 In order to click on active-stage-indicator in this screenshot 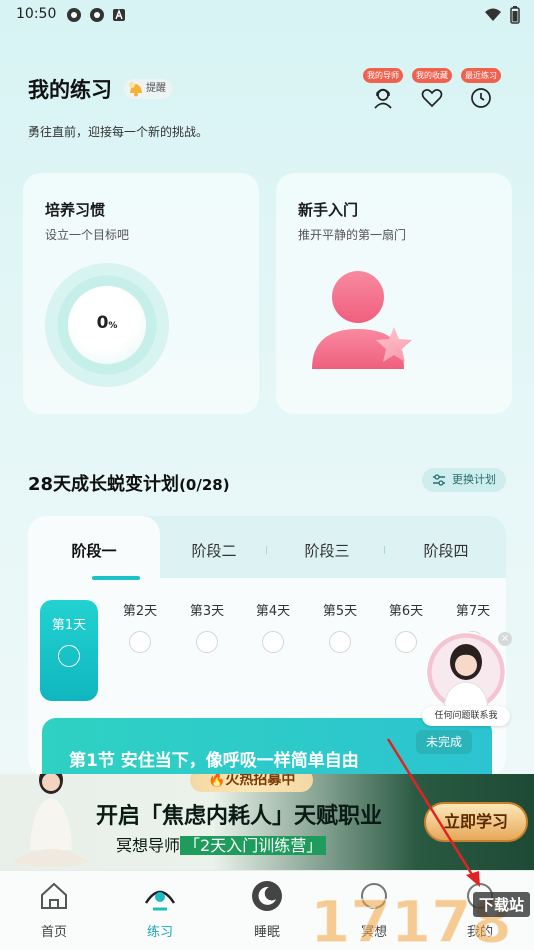, I will do `click(116, 578)`.